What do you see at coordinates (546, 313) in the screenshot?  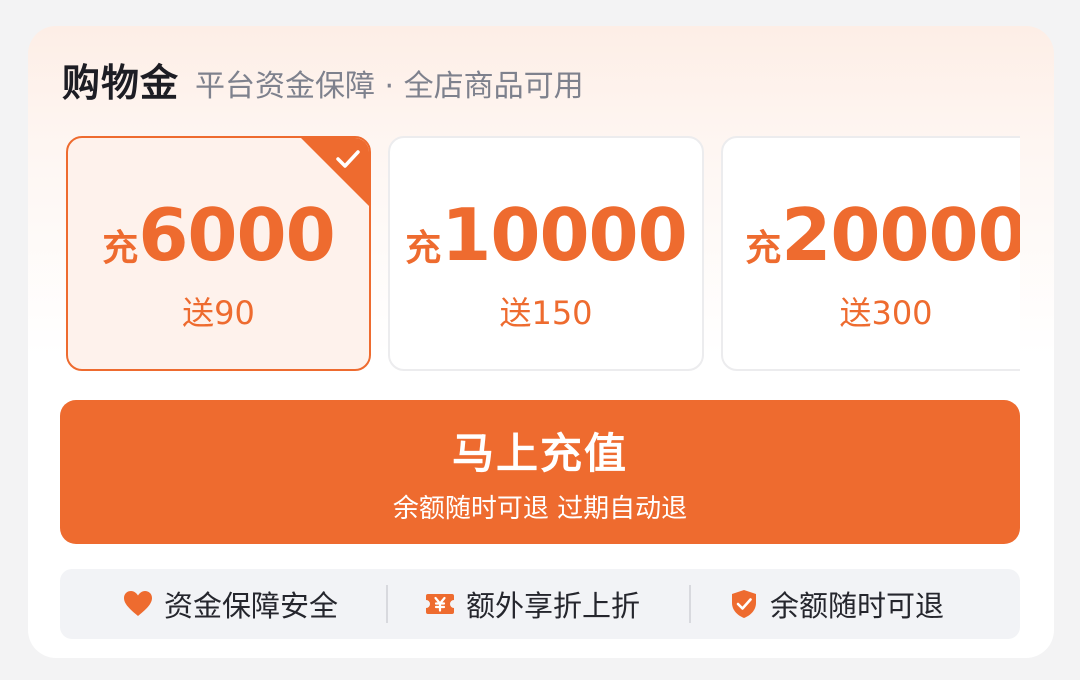 I see `option-bonus: 送150` at bounding box center [546, 313].